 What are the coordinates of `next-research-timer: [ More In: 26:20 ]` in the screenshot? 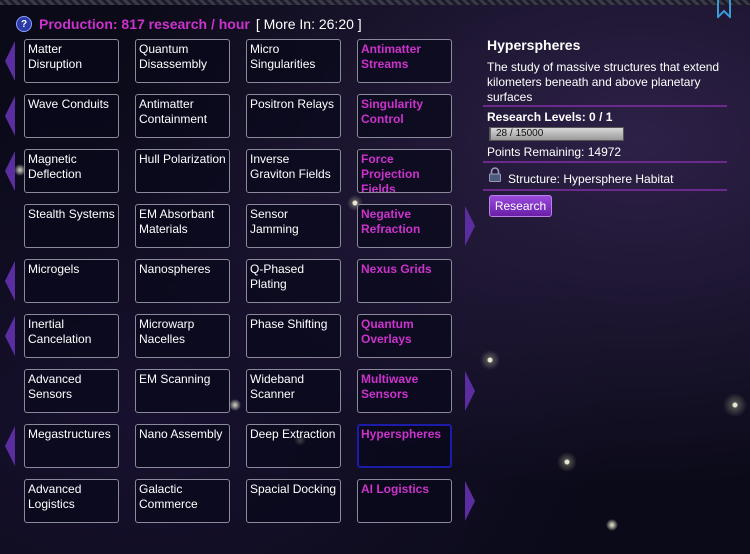 It's located at (308, 24).